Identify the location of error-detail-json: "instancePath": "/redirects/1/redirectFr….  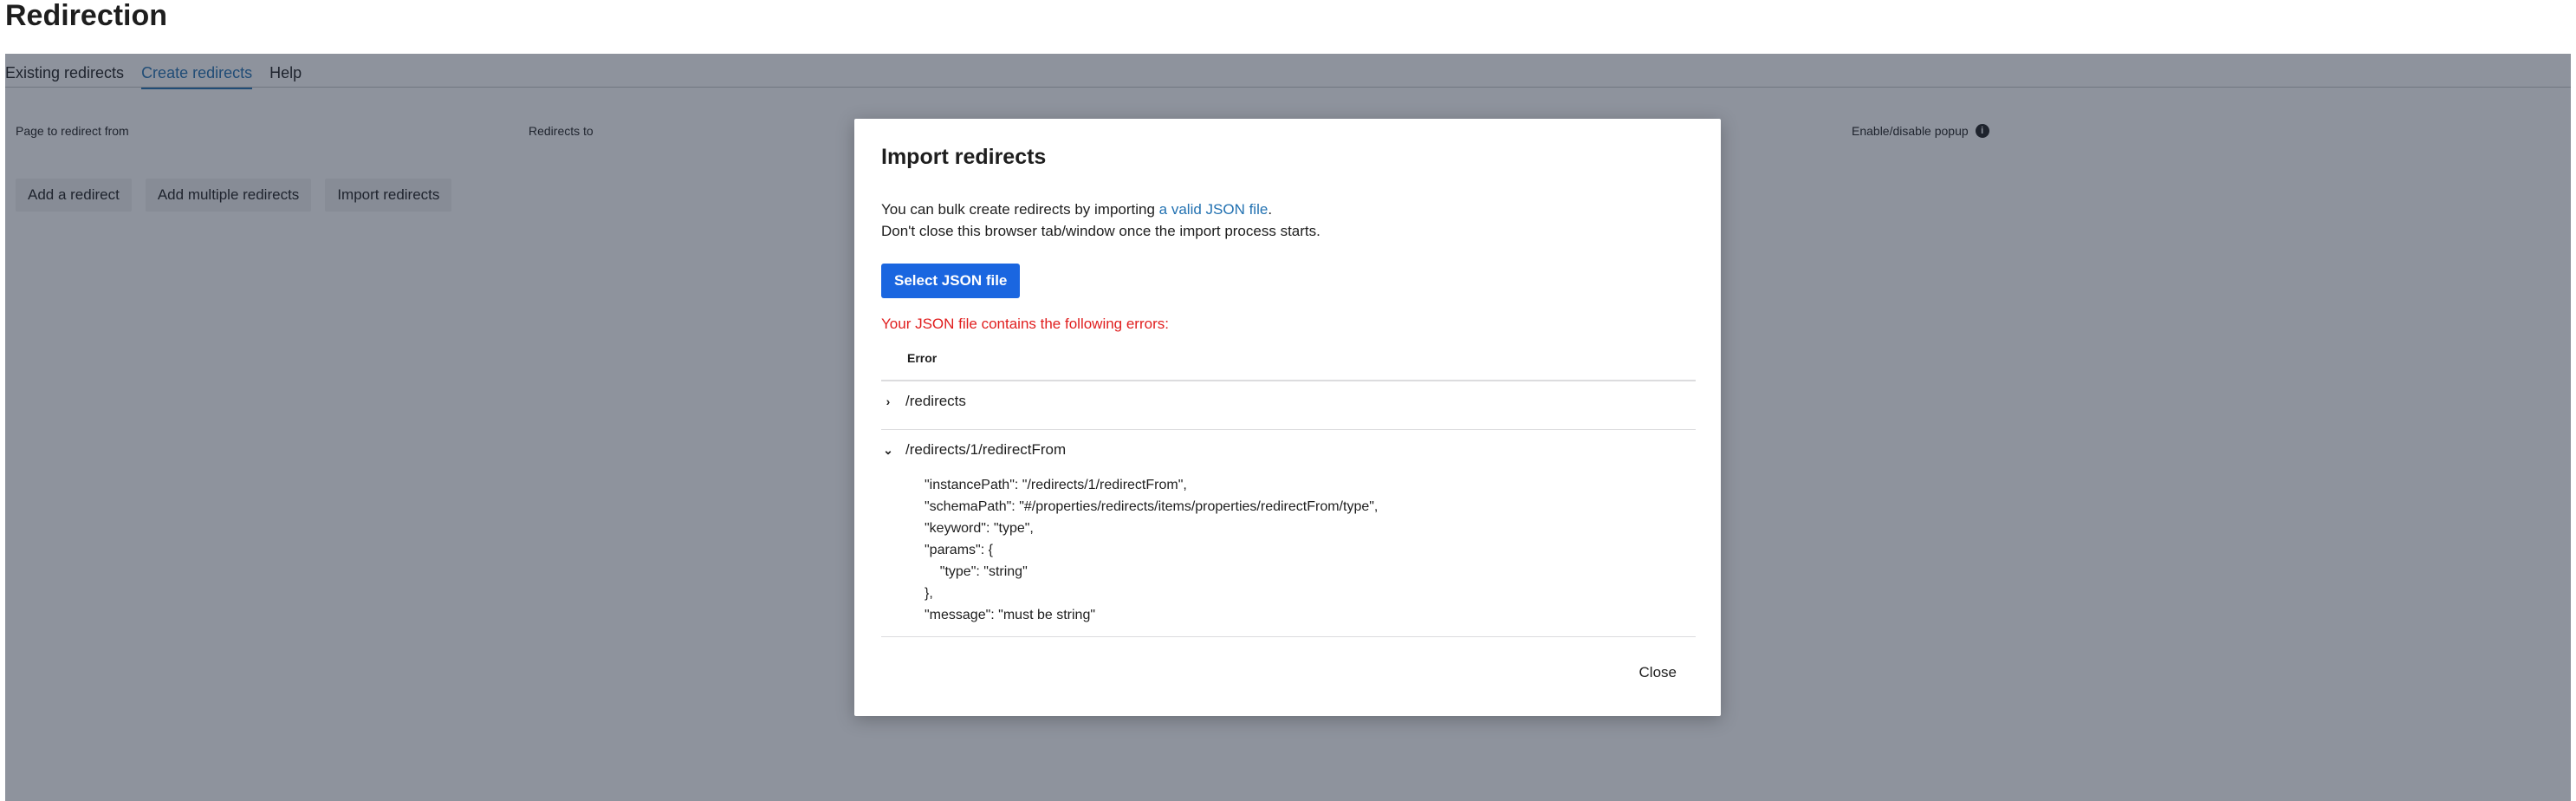
(1152, 550).